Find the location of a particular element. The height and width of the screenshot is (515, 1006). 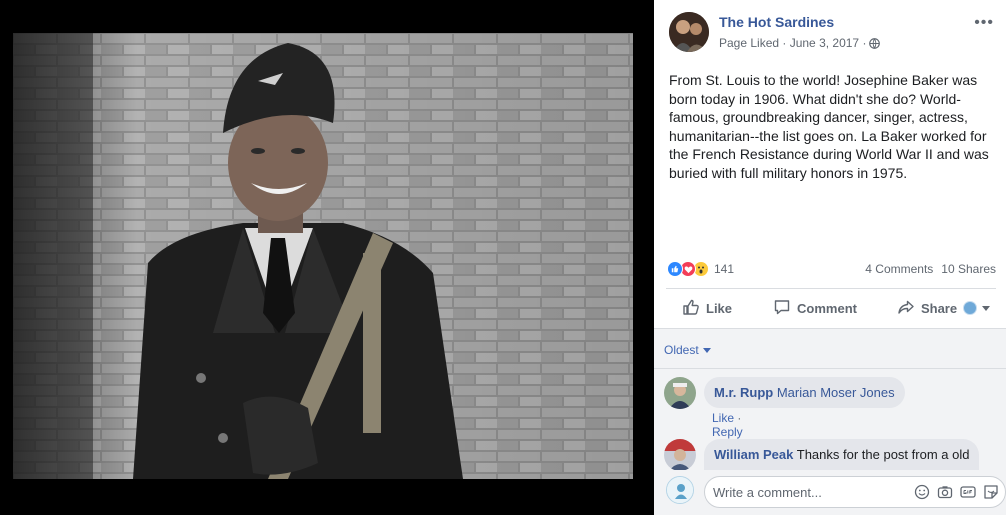

comment-sort-label: Oldest is located at coordinates (681, 350).